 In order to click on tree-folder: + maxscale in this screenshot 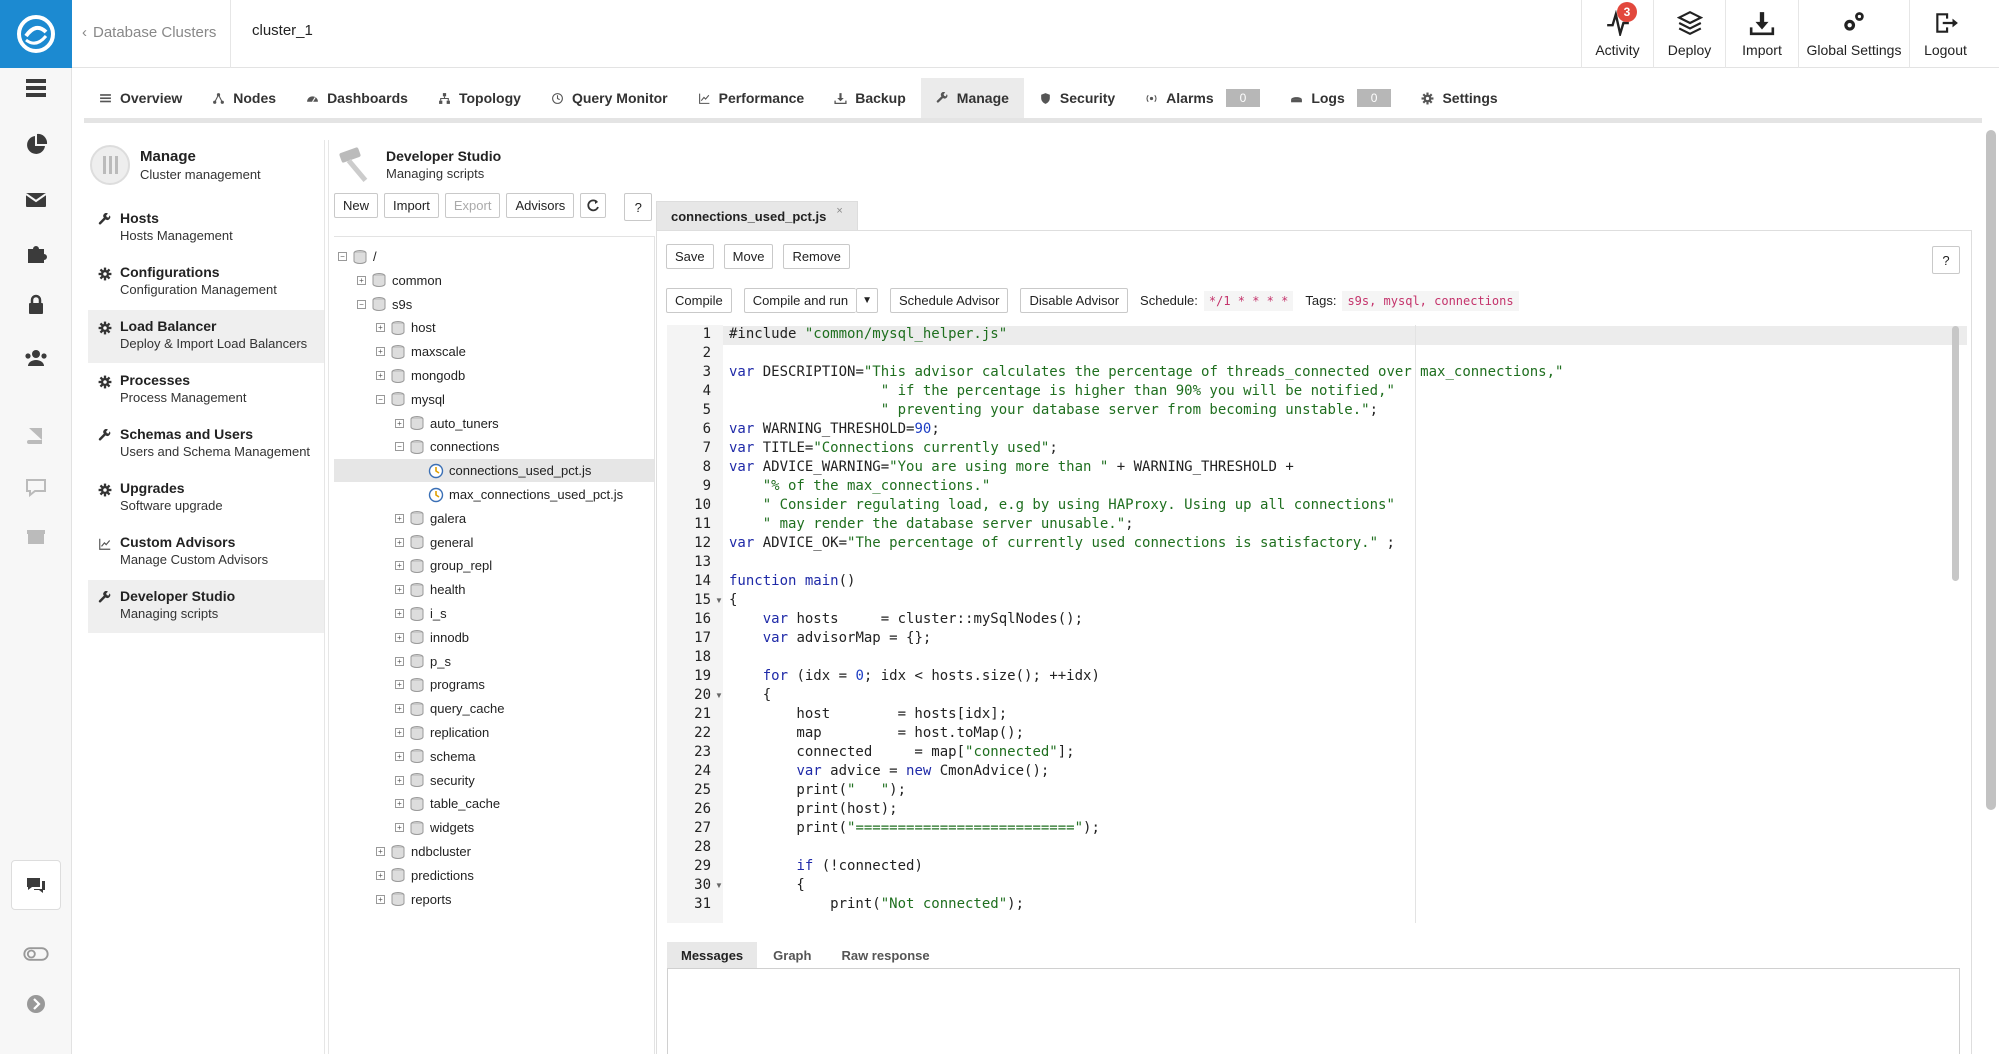, I will do `click(421, 351)`.